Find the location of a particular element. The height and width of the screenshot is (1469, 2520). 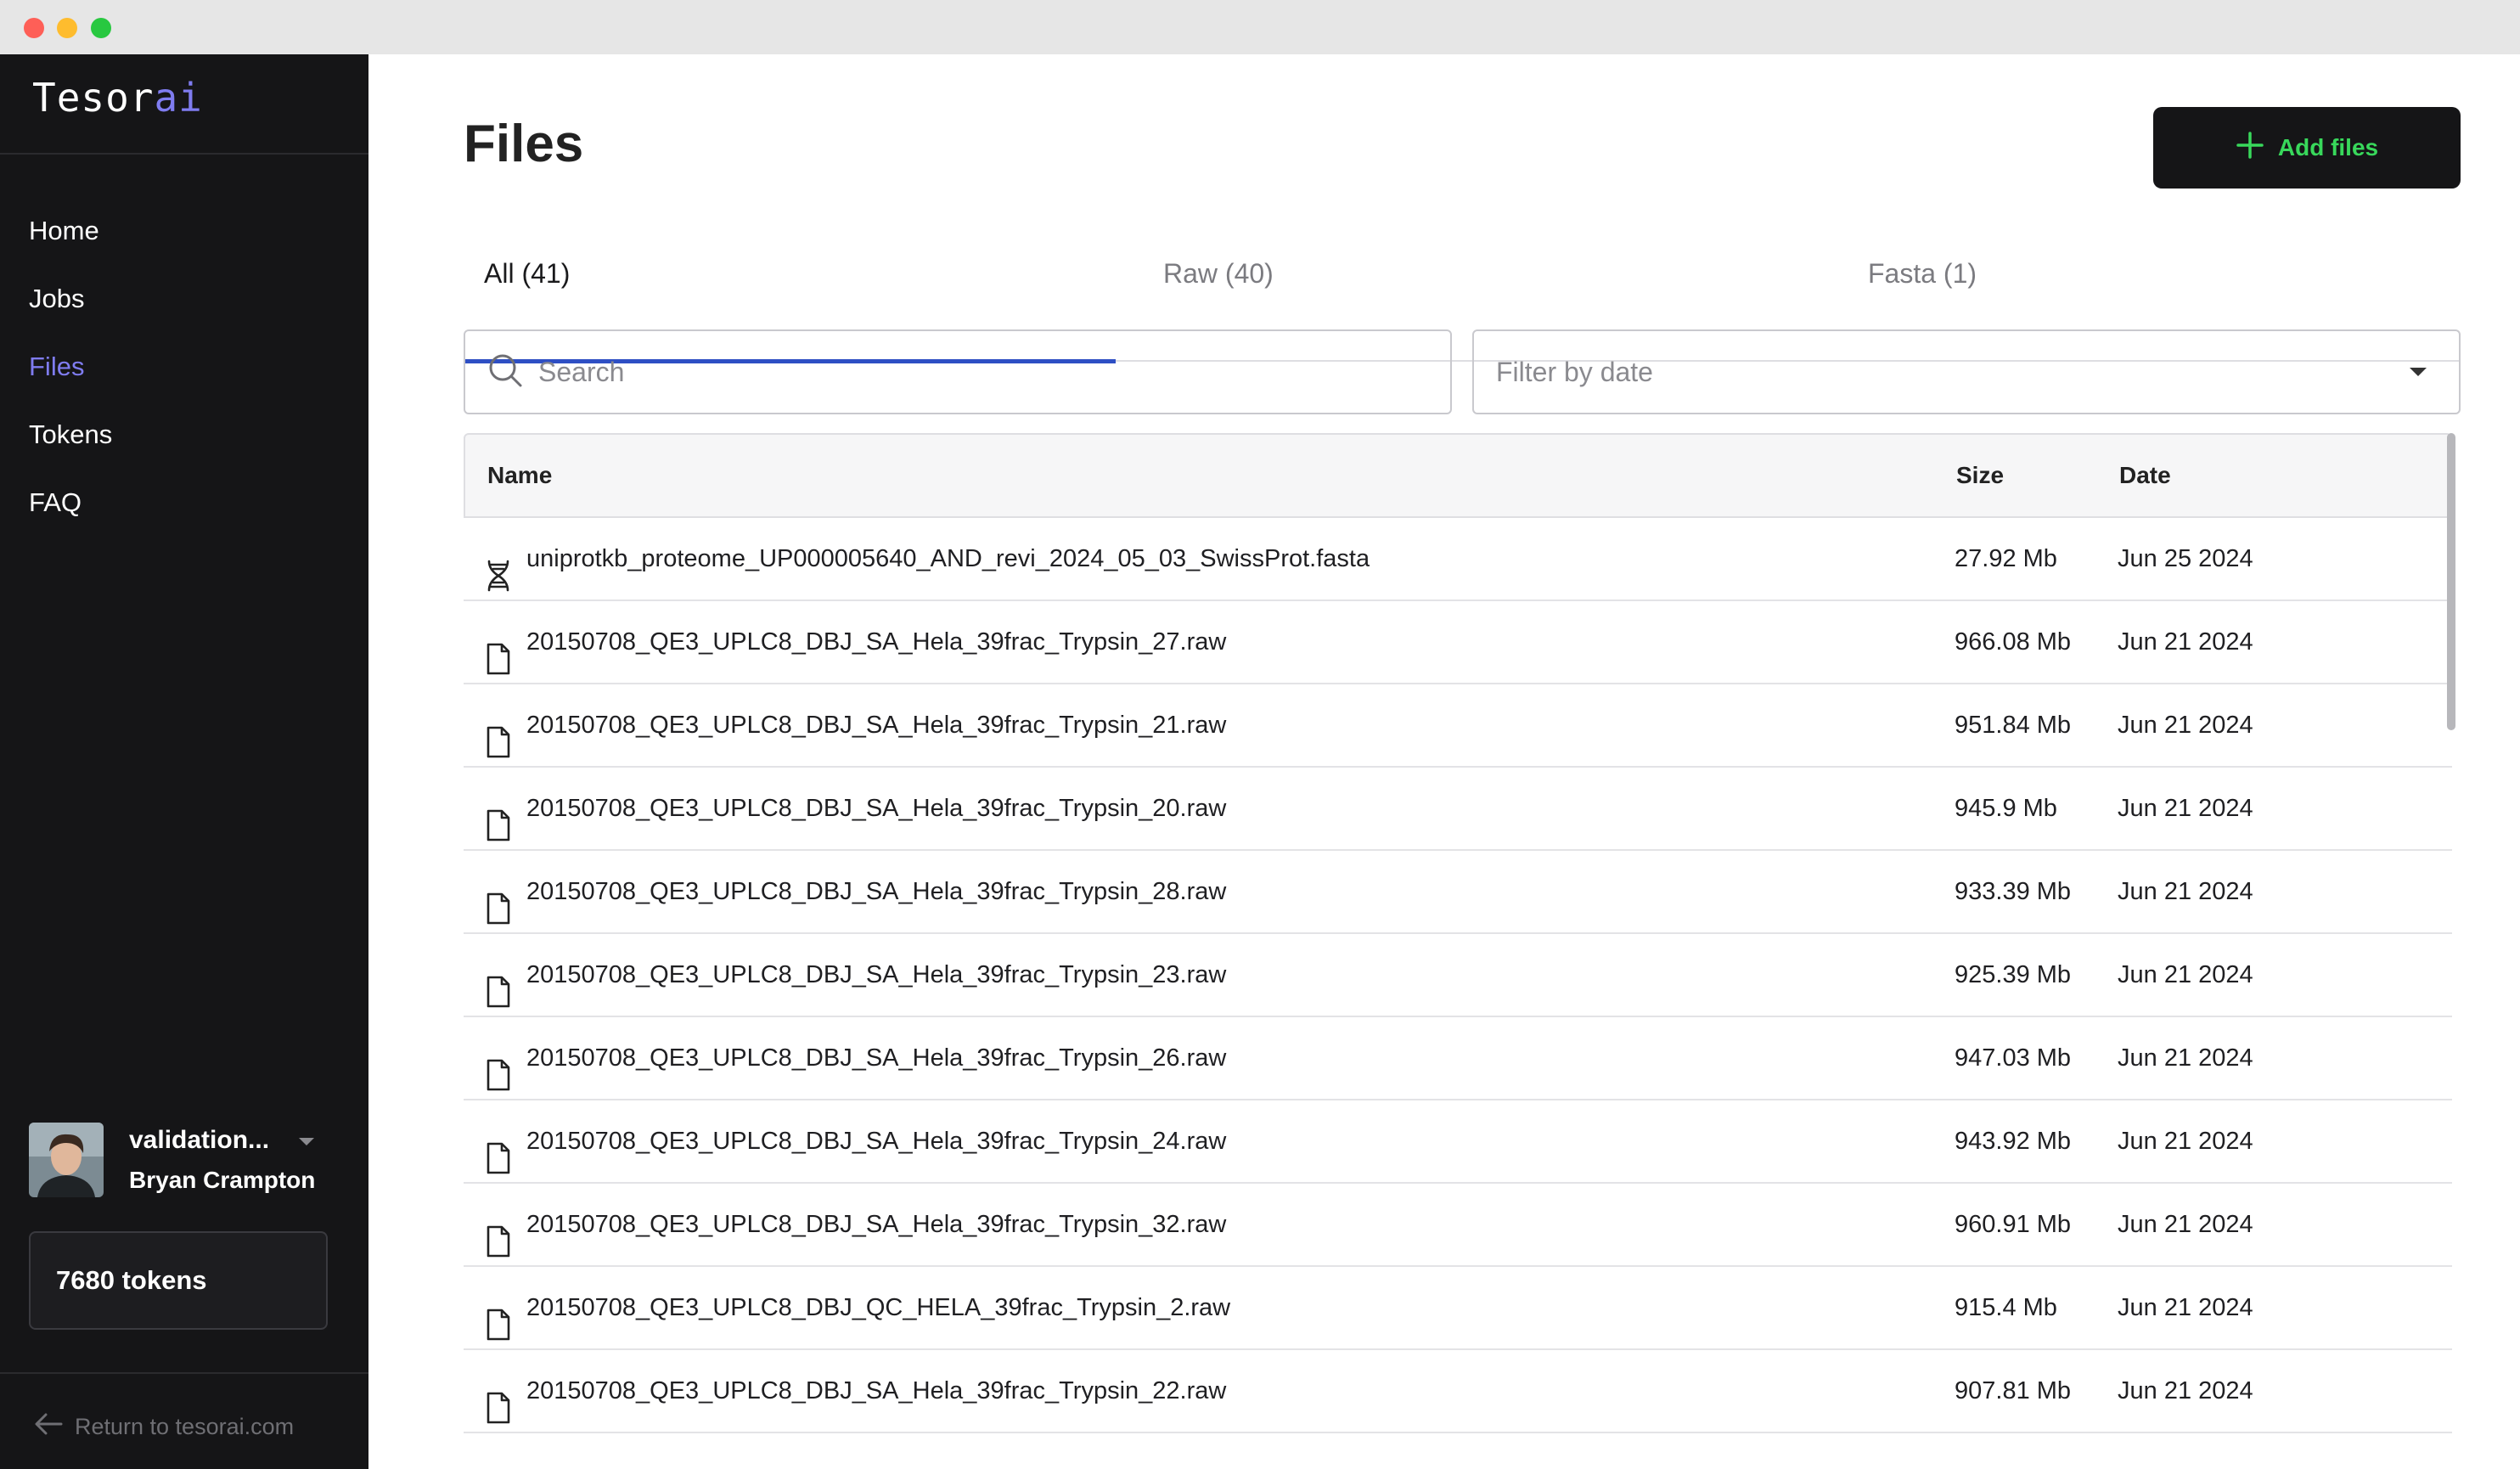

sidebar-item-faq: FAQ is located at coordinates (70, 503).